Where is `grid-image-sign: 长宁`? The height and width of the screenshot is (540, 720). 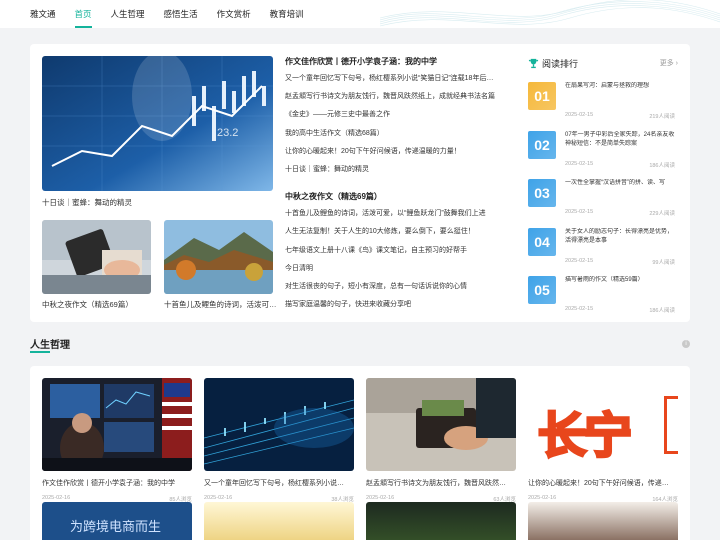
grid-image-sign: 长宁 is located at coordinates (603, 424).